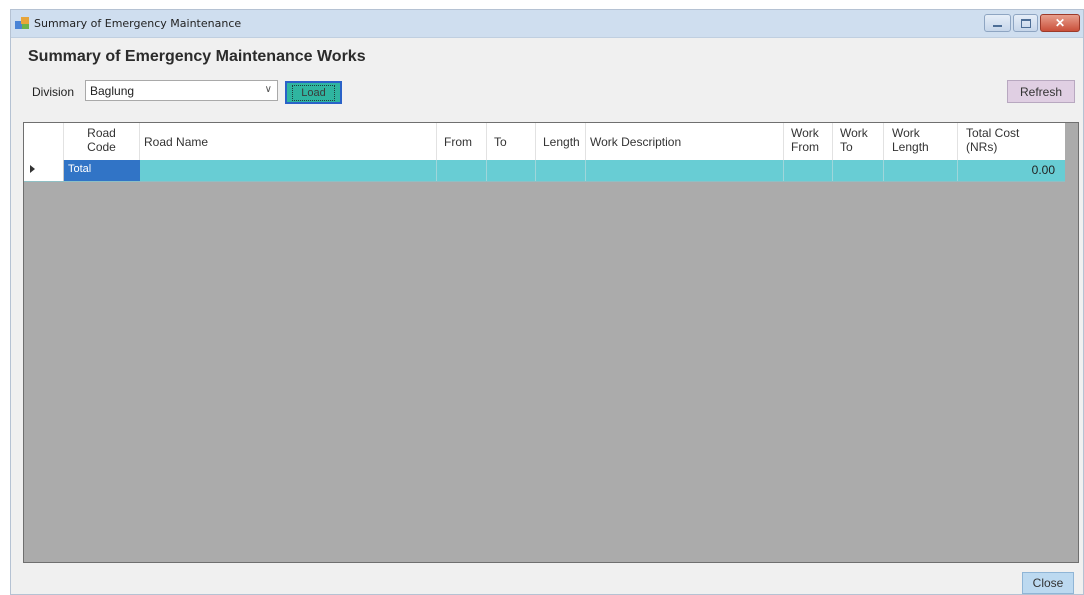  What do you see at coordinates (511, 170) in the screenshot?
I see `to-cell` at bounding box center [511, 170].